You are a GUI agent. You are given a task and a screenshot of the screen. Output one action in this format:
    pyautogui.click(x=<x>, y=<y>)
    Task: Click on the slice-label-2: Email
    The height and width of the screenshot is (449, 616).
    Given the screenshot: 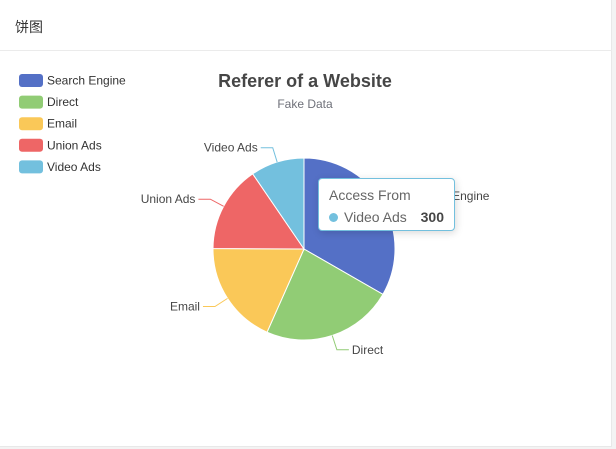 What is the action you would take?
    pyautogui.click(x=185, y=307)
    